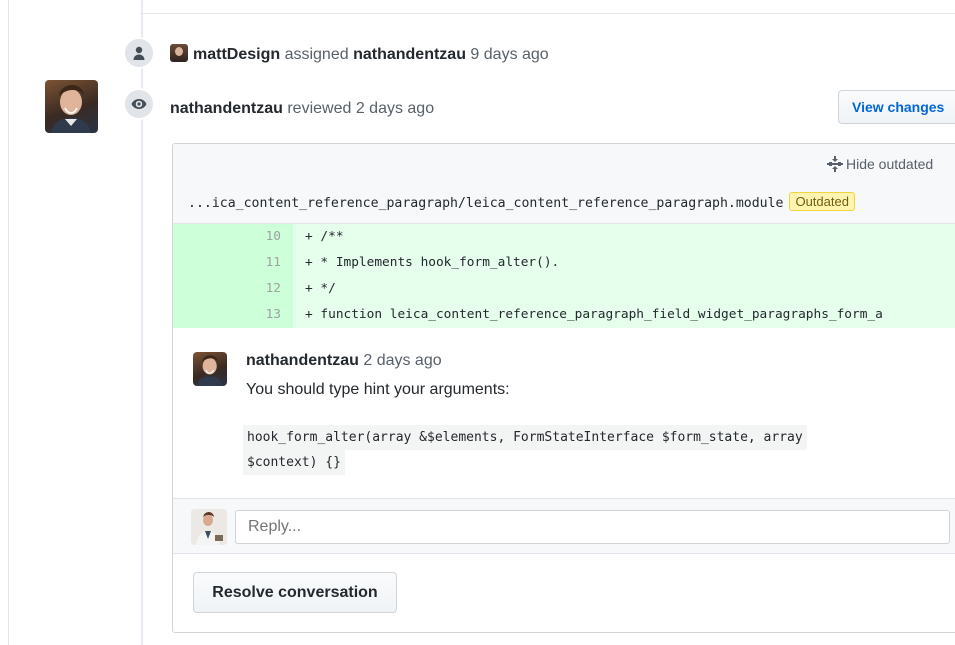 This screenshot has width=955, height=645. I want to click on comment-time: 2 days ago, so click(402, 360).